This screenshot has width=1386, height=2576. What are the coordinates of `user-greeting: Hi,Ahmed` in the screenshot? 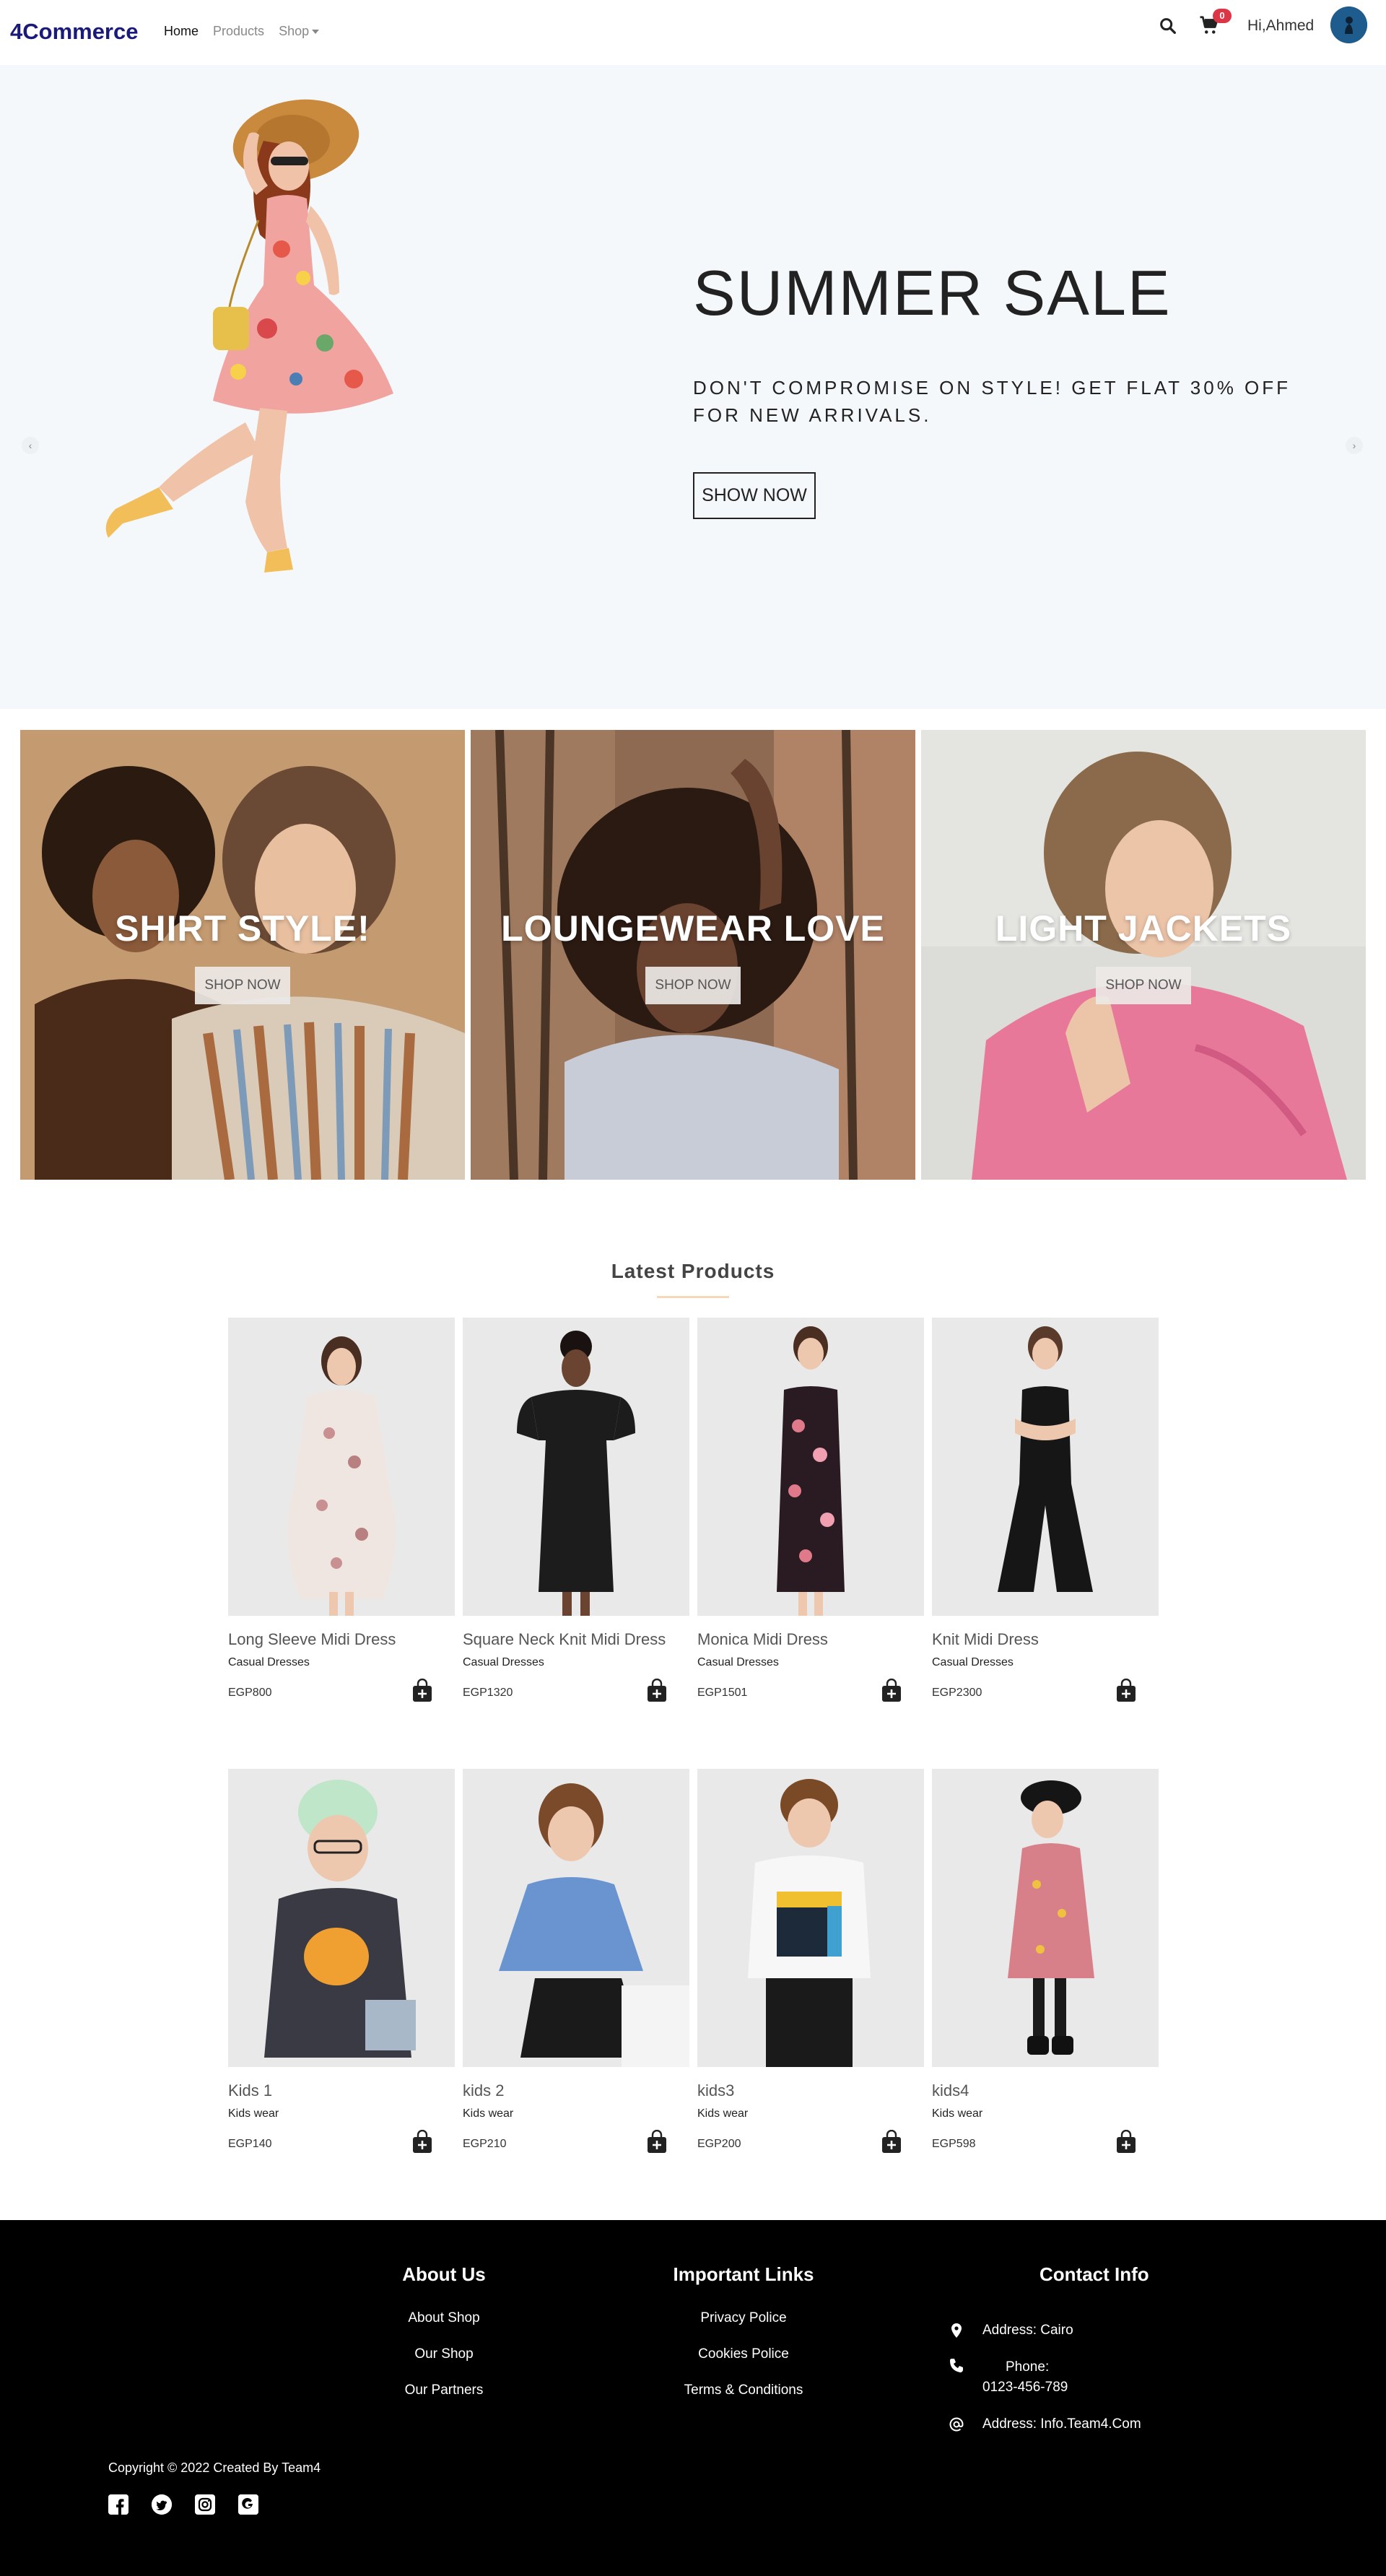 It's located at (1280, 26).